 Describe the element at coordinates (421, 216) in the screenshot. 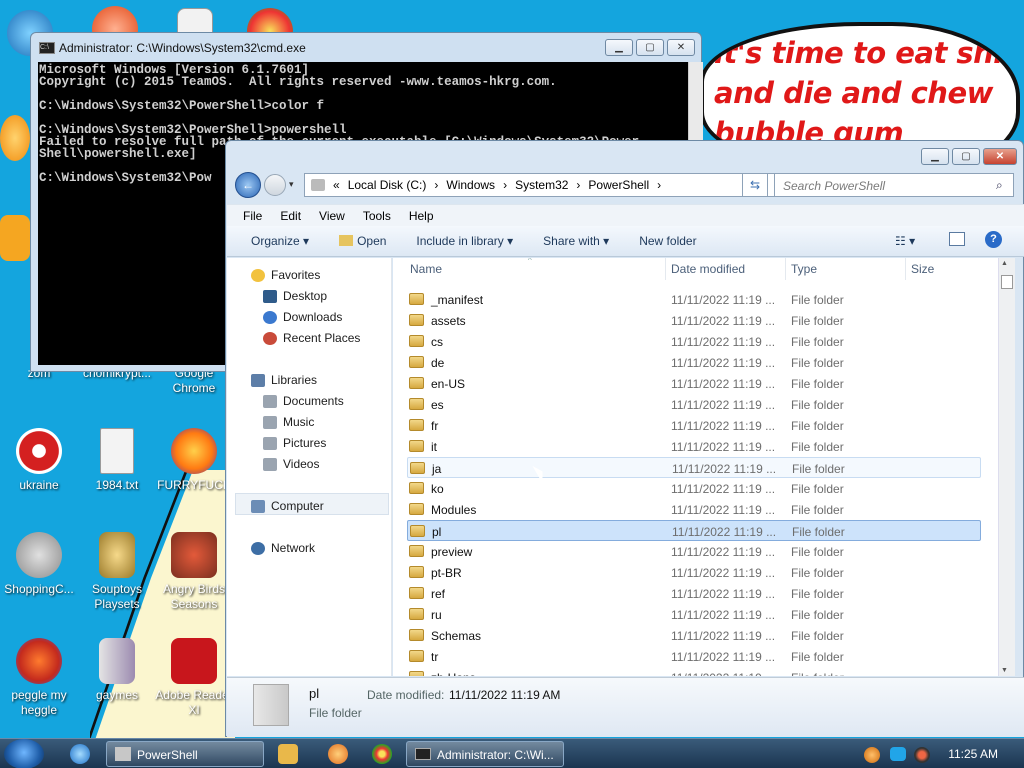

I see `menu-help: Help` at that location.